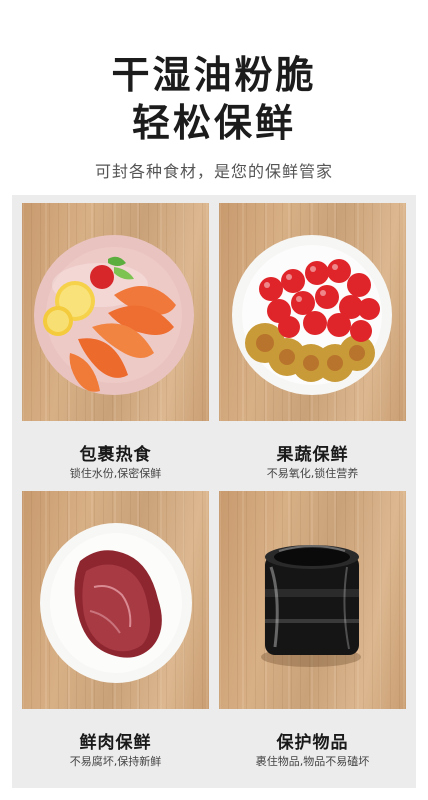 This screenshot has height=800, width=428. I want to click on card-description: 锁住水份,保密保鲜, so click(115, 473).